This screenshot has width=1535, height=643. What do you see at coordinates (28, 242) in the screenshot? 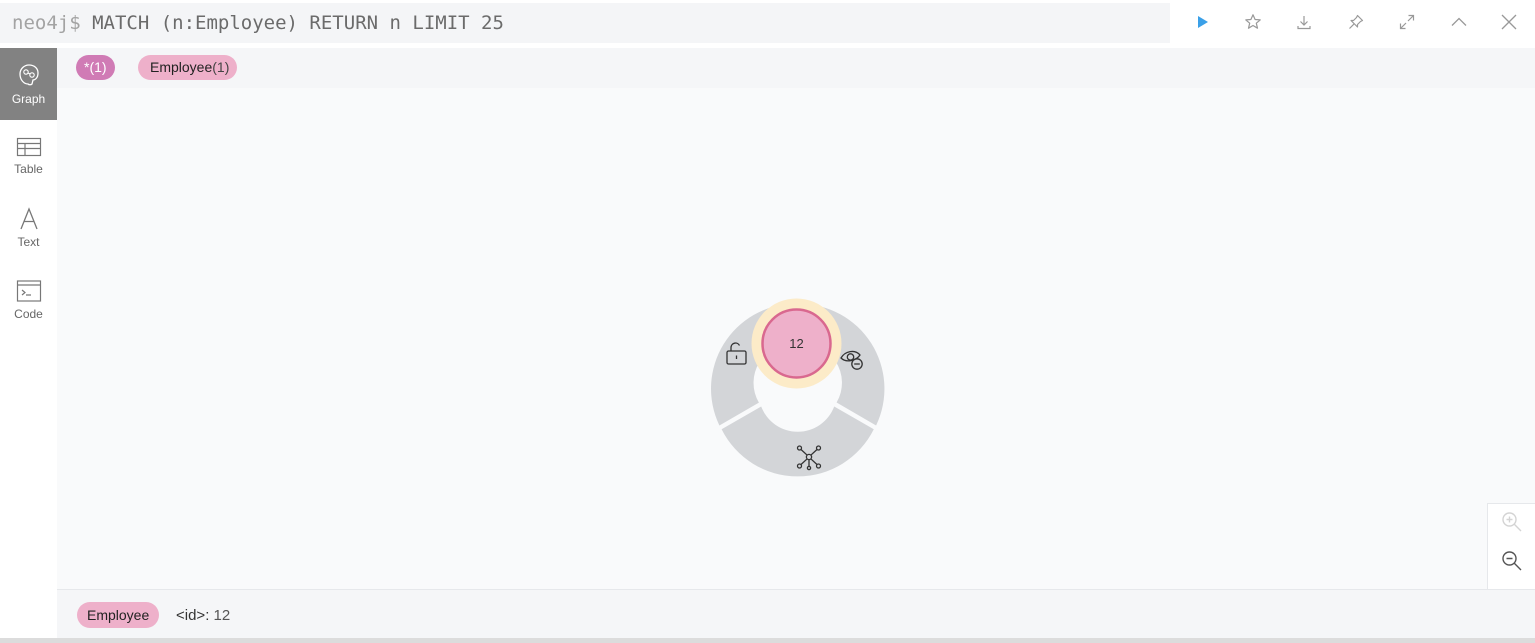
I see `sidebar-item-label: Text` at bounding box center [28, 242].